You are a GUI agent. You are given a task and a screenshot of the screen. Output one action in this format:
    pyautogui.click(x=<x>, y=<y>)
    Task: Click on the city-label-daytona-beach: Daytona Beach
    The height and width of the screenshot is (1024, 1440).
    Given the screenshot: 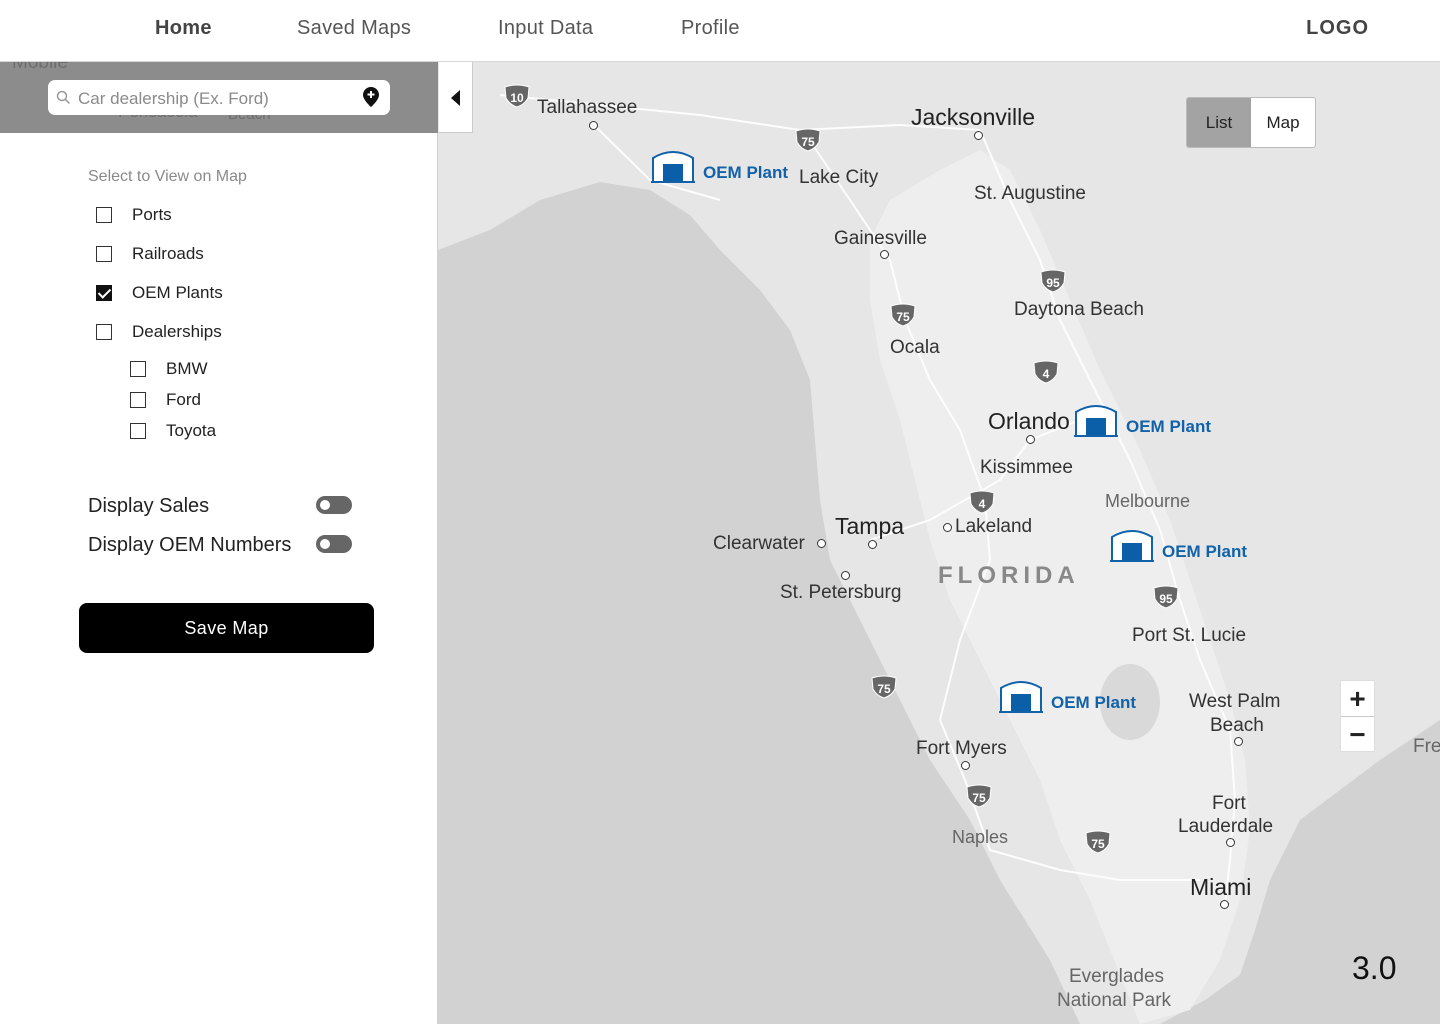 What is the action you would take?
    pyautogui.click(x=1079, y=309)
    